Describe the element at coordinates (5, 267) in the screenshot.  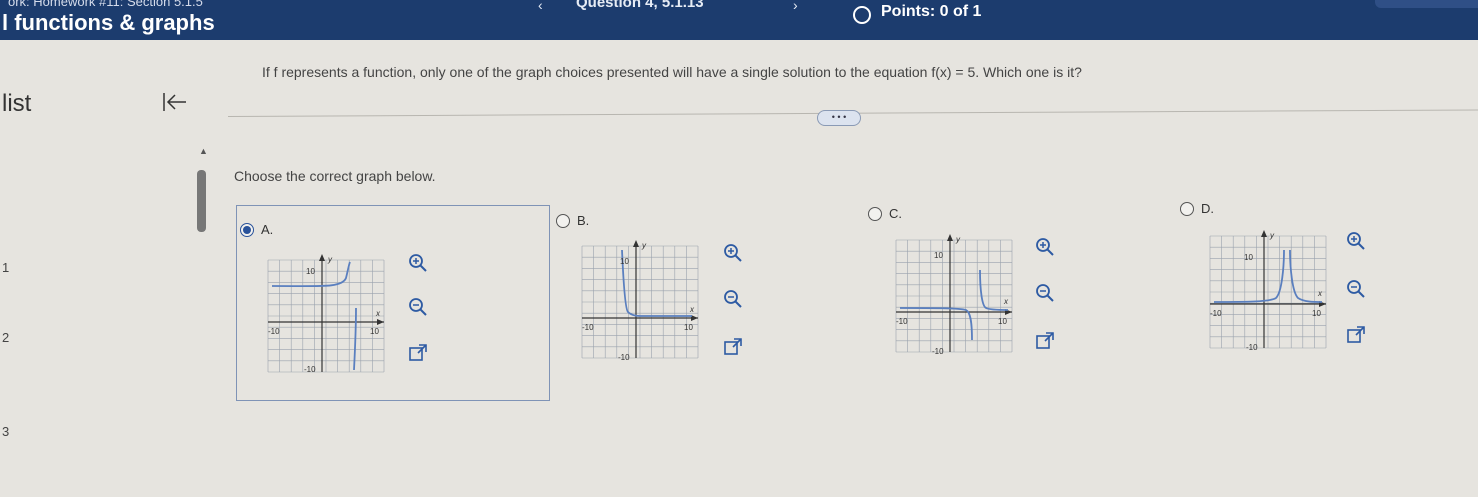
I see `list-item-number: 1` at that location.